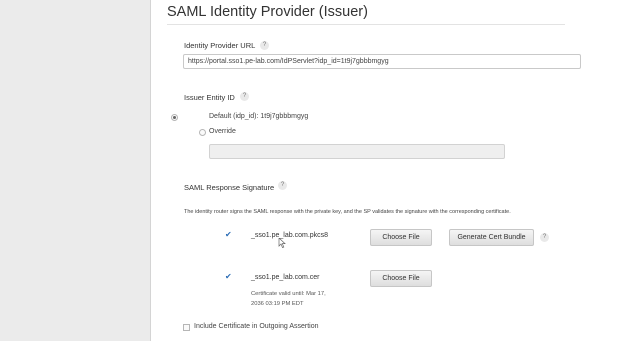 The width and height of the screenshot is (624, 341). I want to click on mouse-cursor-icon, so click(282, 243).